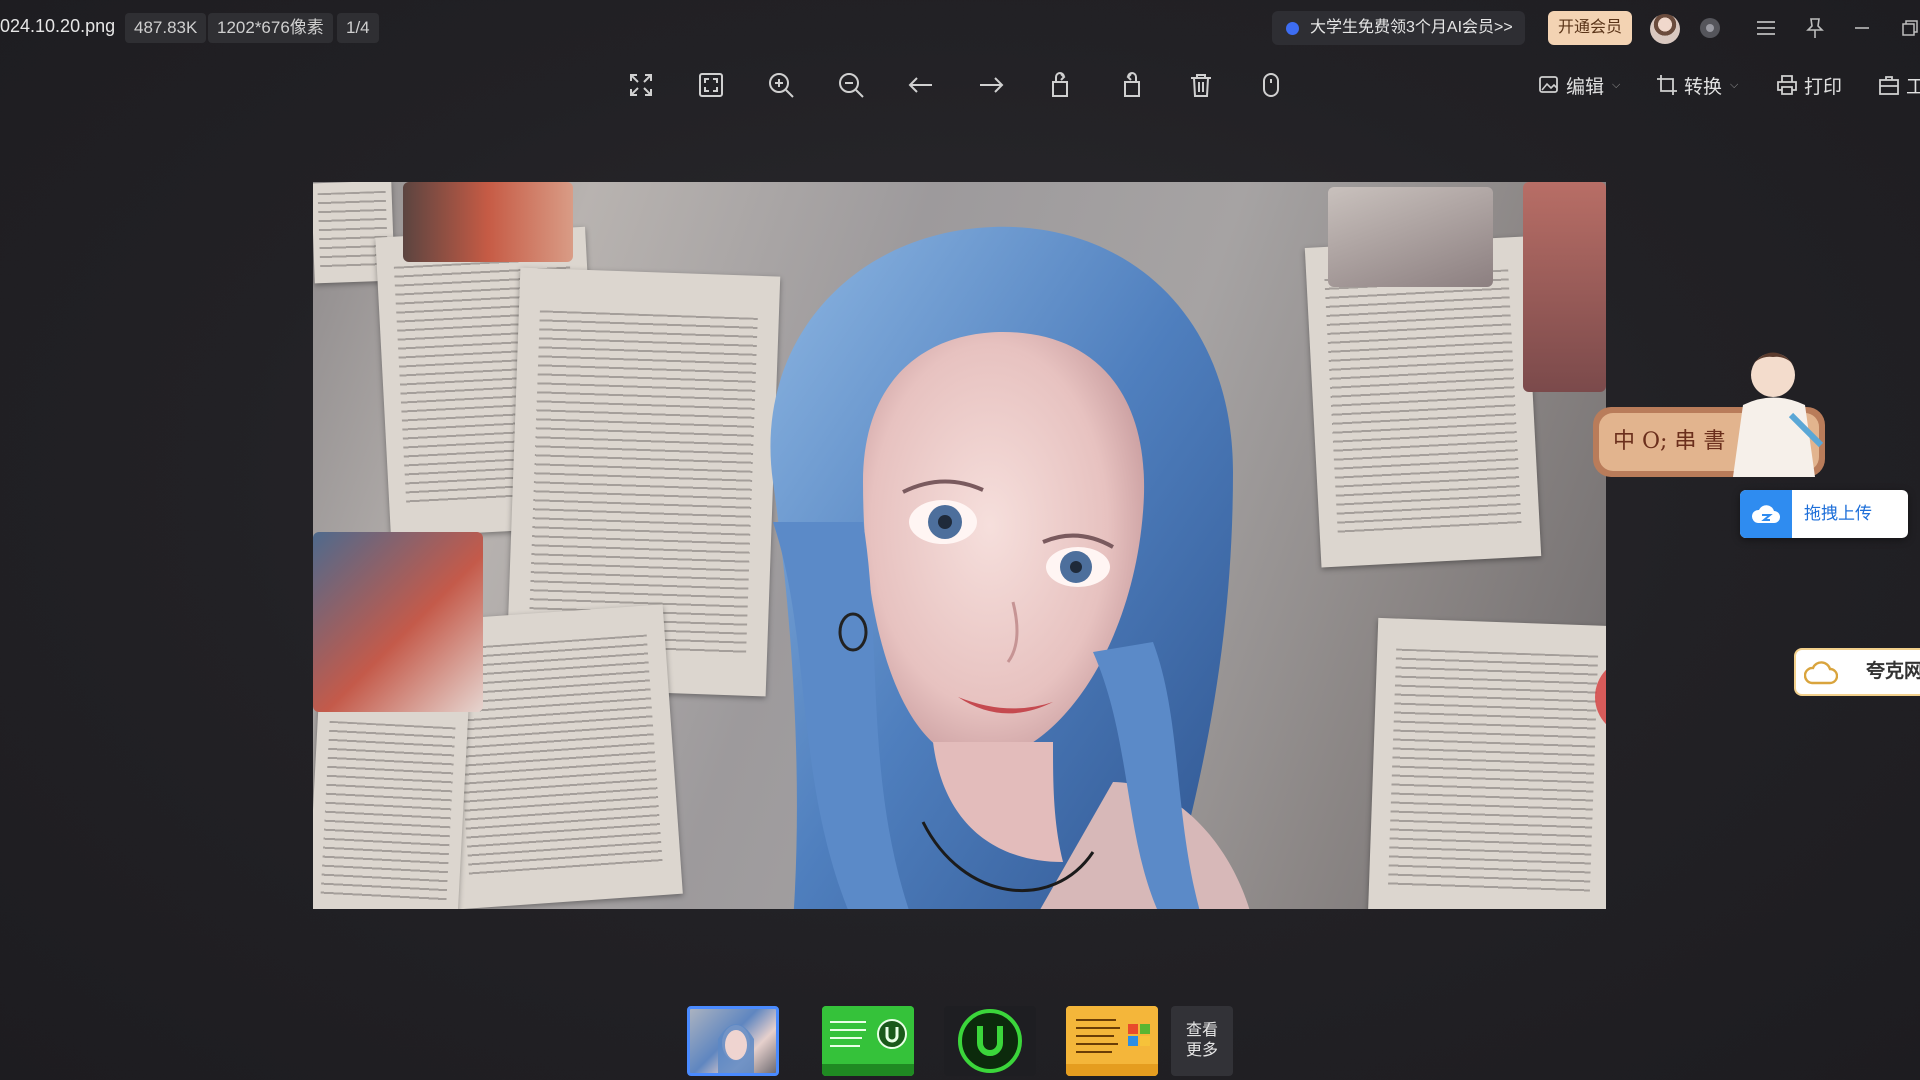 The image size is (1920, 1080). I want to click on fullscreen-icon, so click(641, 85).